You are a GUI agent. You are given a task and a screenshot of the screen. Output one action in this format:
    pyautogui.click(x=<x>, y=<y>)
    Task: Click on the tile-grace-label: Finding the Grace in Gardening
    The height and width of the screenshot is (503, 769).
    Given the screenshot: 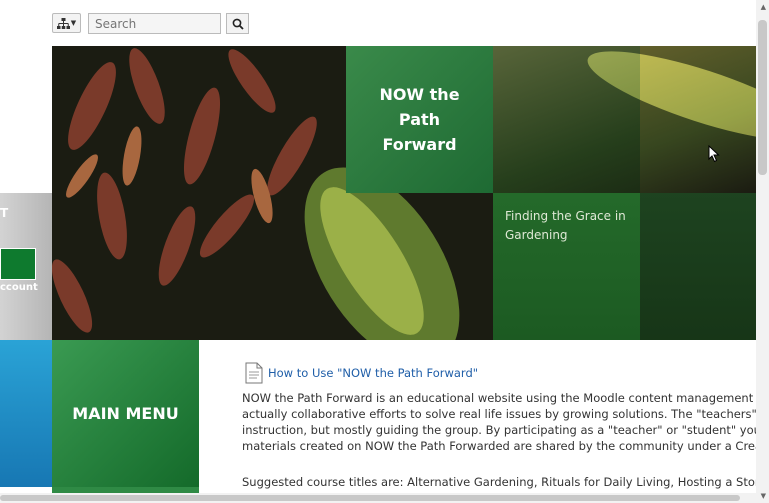 What is the action you would take?
    pyautogui.click(x=565, y=225)
    